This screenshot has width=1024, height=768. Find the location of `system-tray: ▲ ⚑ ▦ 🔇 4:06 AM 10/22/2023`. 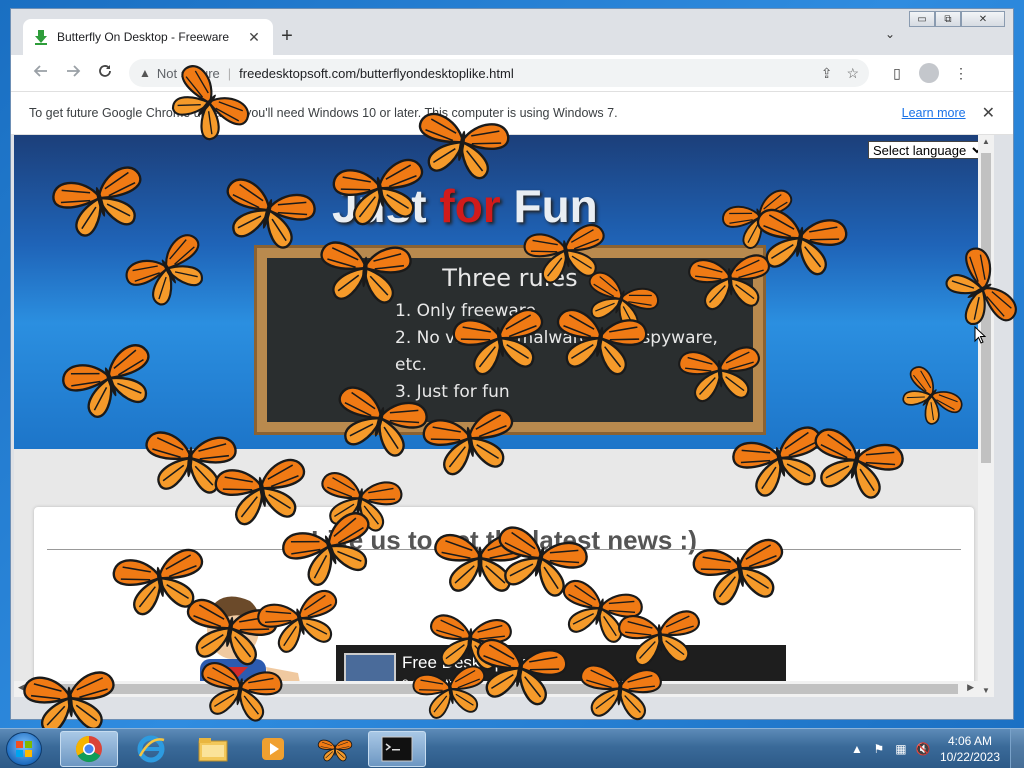

system-tray: ▲ ⚑ ▦ 🔇 4:06 AM 10/22/2023 is located at coordinates (935, 748).